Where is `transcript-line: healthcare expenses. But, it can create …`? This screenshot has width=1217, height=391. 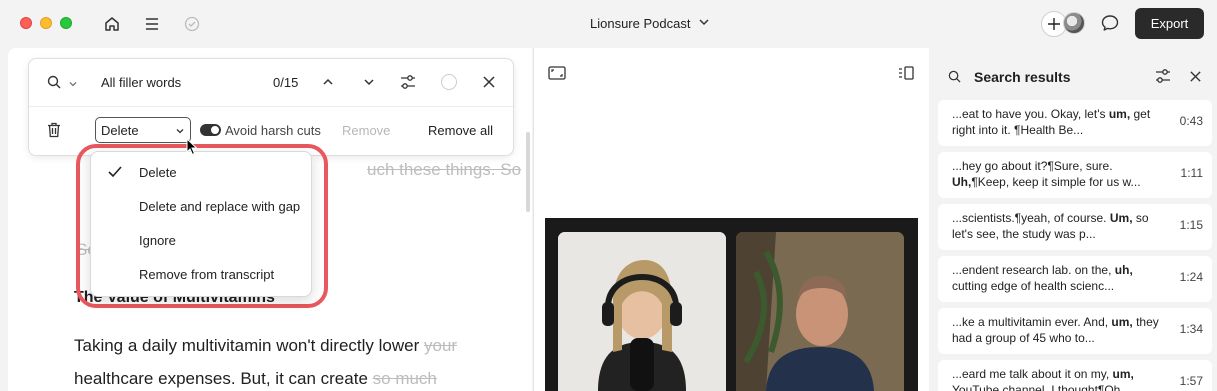 transcript-line: healthcare expenses. But, it can create … is located at coordinates (255, 379).